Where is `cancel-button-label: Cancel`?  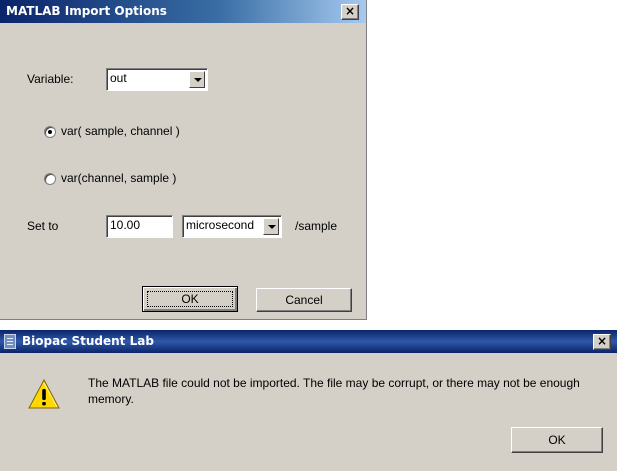 cancel-button-label: Cancel is located at coordinates (304, 300).